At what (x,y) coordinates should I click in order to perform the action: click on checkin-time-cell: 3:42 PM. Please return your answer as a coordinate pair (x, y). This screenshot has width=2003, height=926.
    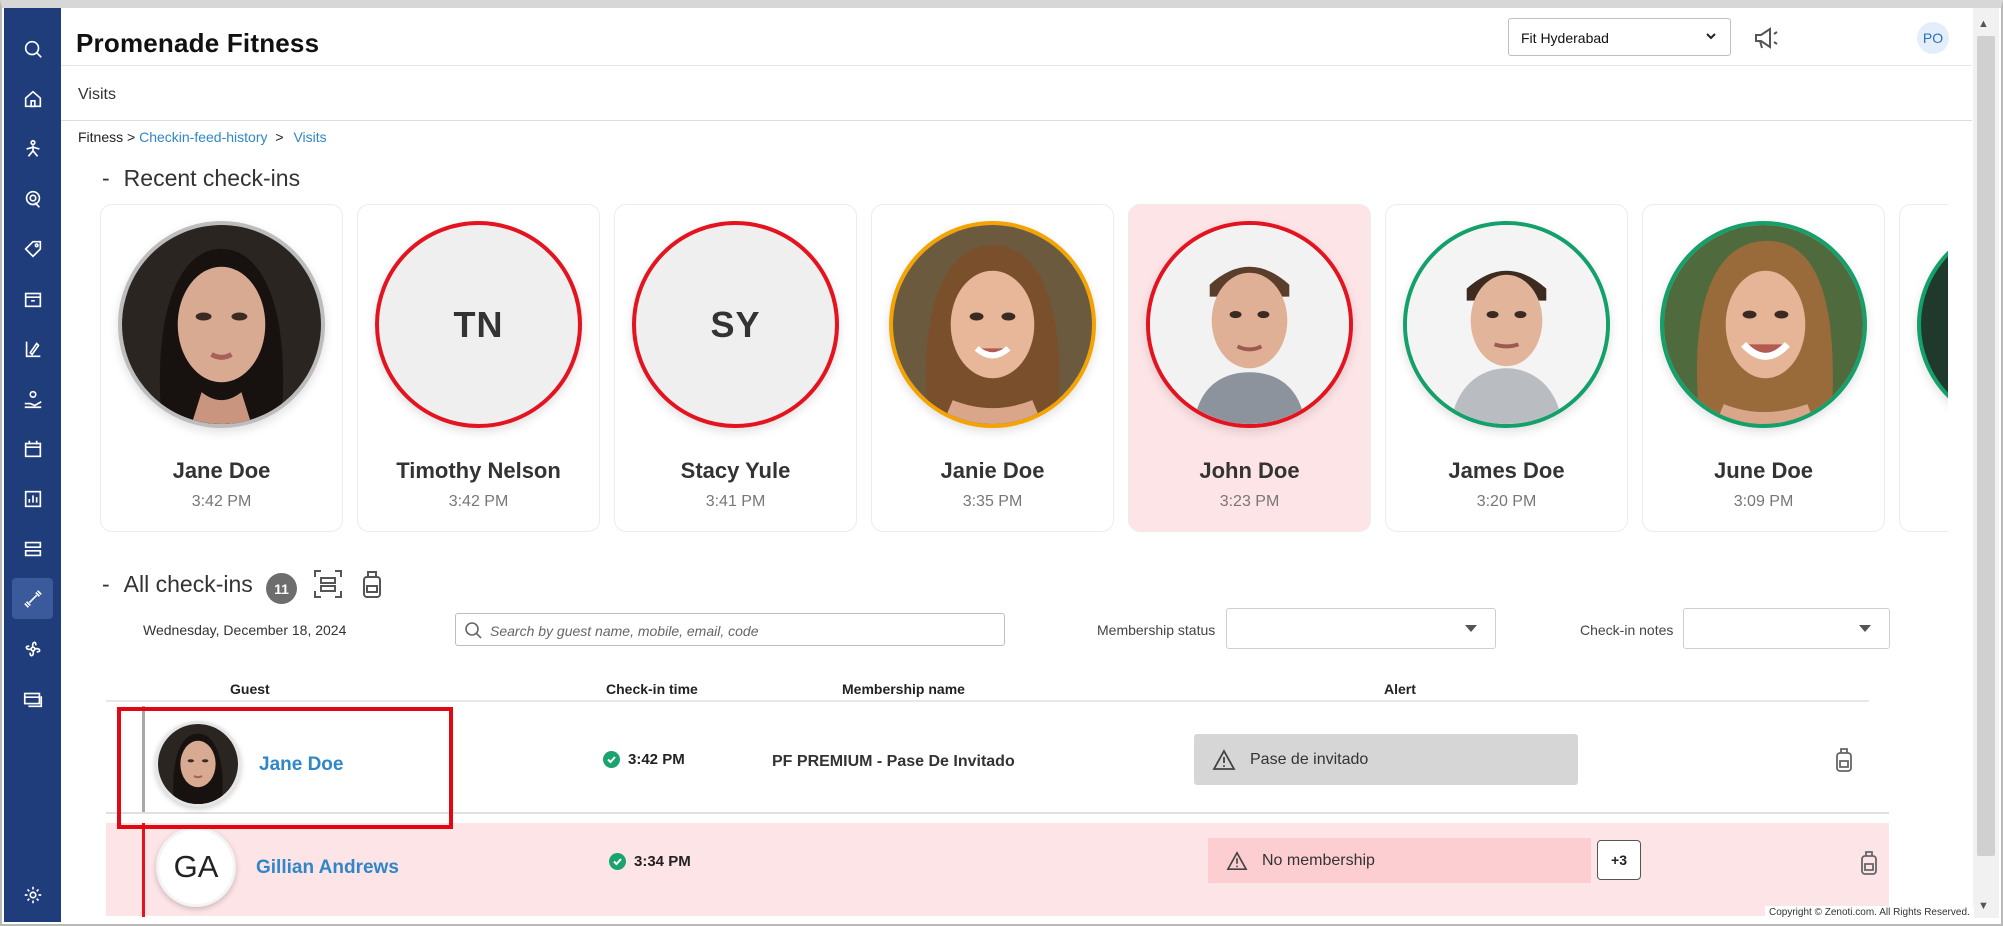
    Looking at the image, I should click on (644, 759).